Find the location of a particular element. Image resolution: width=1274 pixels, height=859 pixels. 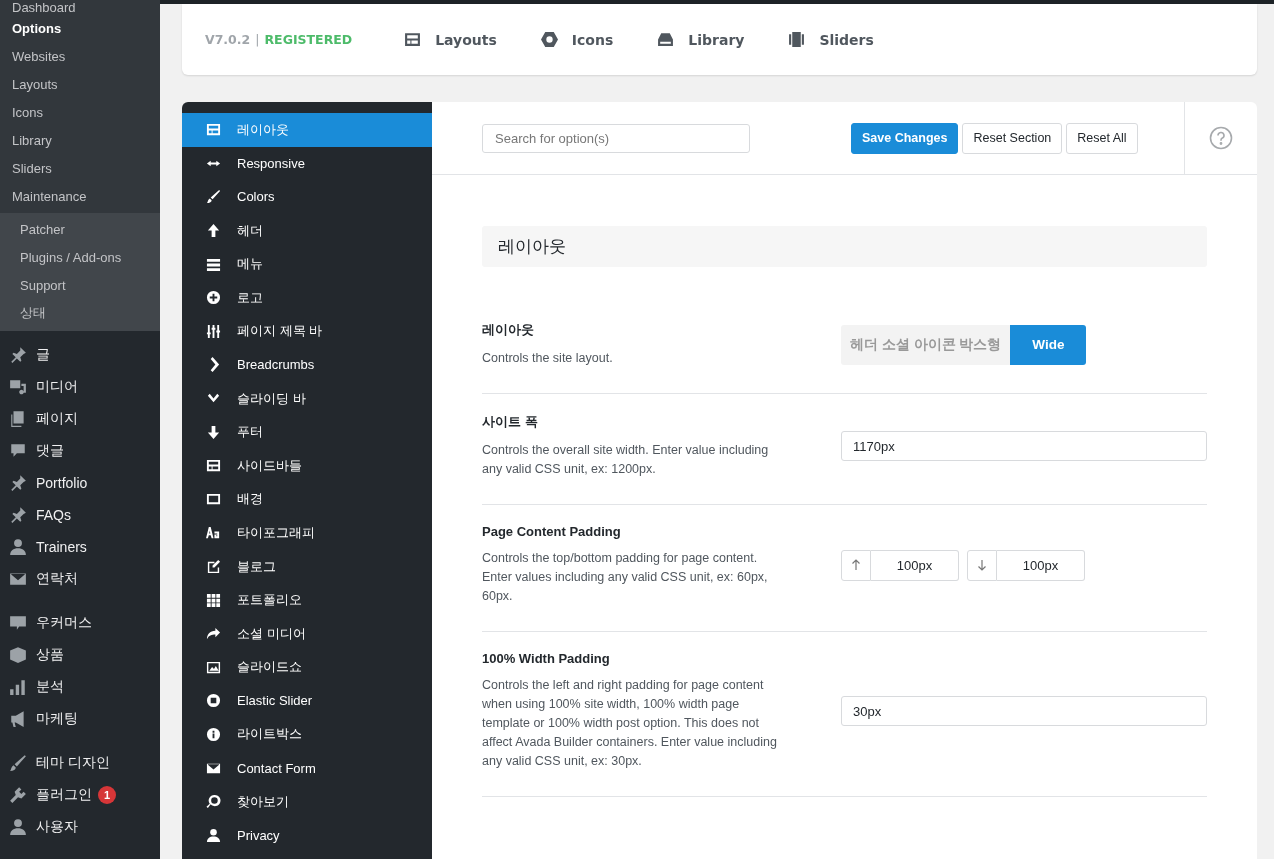

option-title: Page Content Padding is located at coordinates (552, 531).